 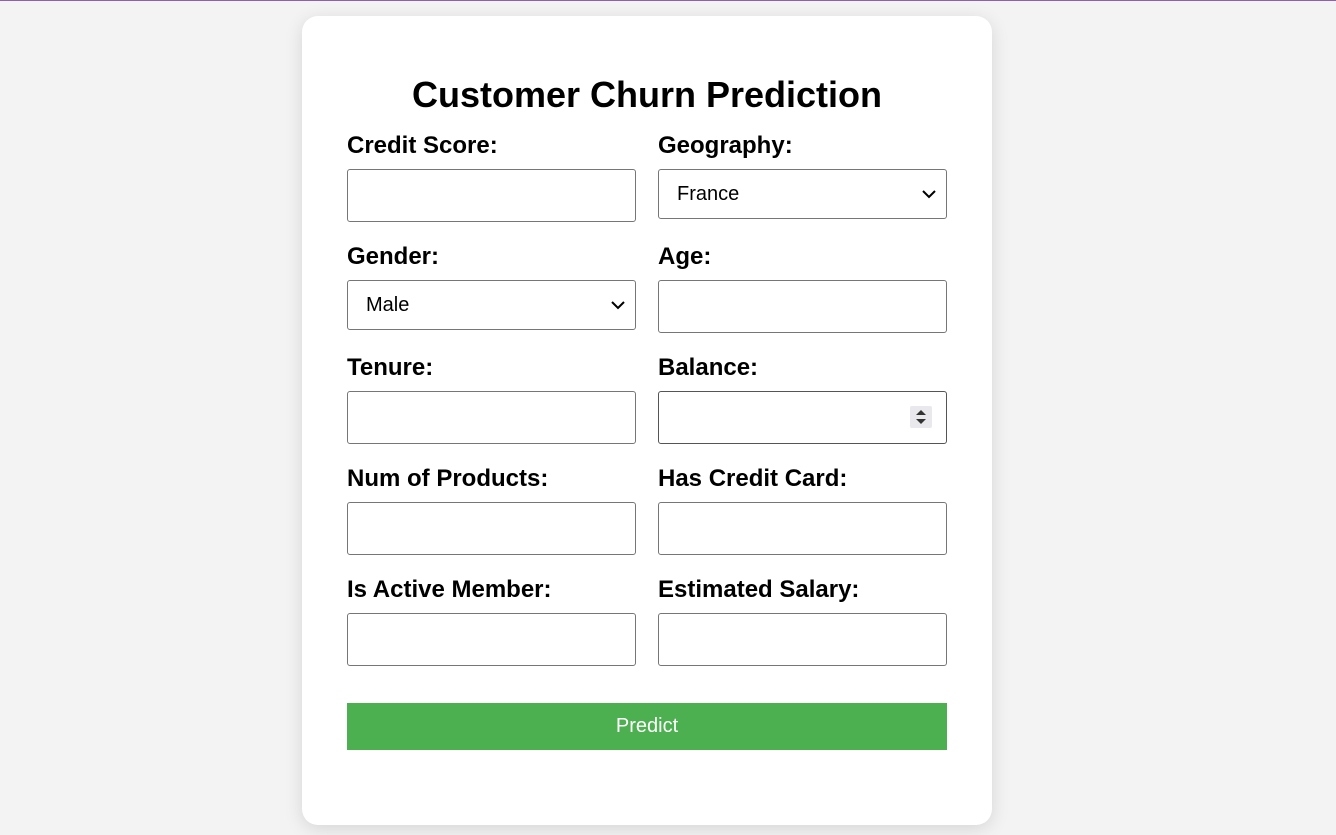 What do you see at coordinates (802, 639) in the screenshot?
I see `estimated-salary-input` at bounding box center [802, 639].